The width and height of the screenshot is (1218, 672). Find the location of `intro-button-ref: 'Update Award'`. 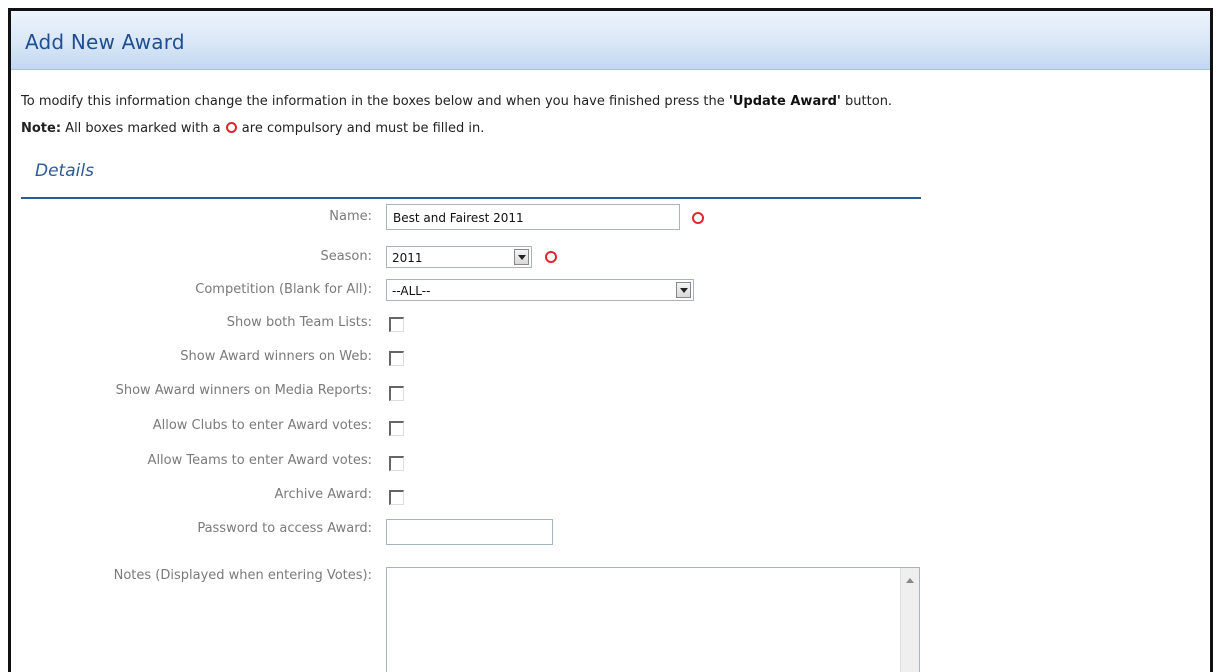

intro-button-ref: 'Update Award' is located at coordinates (784, 101).